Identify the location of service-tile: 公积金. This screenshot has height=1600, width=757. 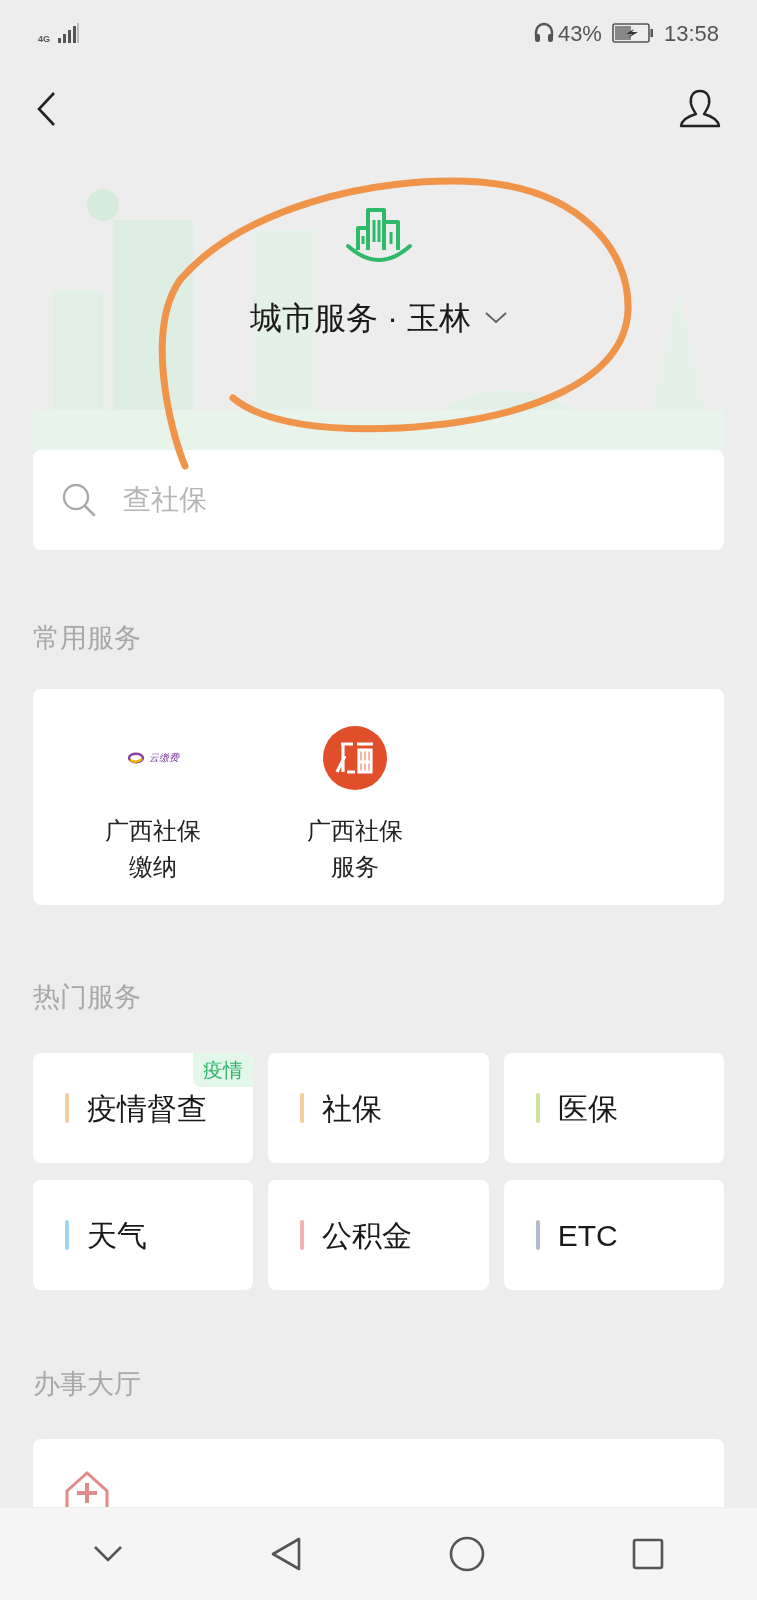
(378, 1235).